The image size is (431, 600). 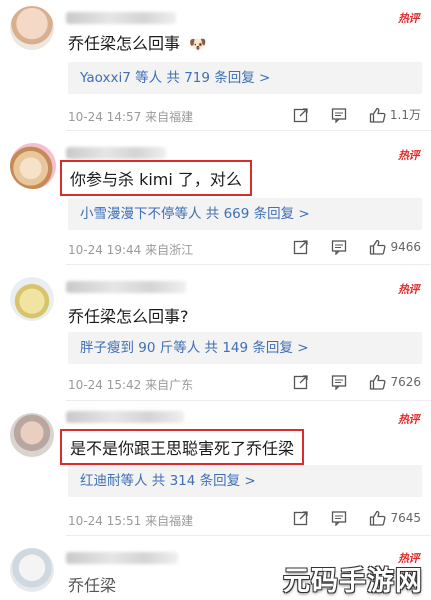 What do you see at coordinates (124, 43) in the screenshot?
I see `comment-text-content: 乔任梁怎么回事` at bounding box center [124, 43].